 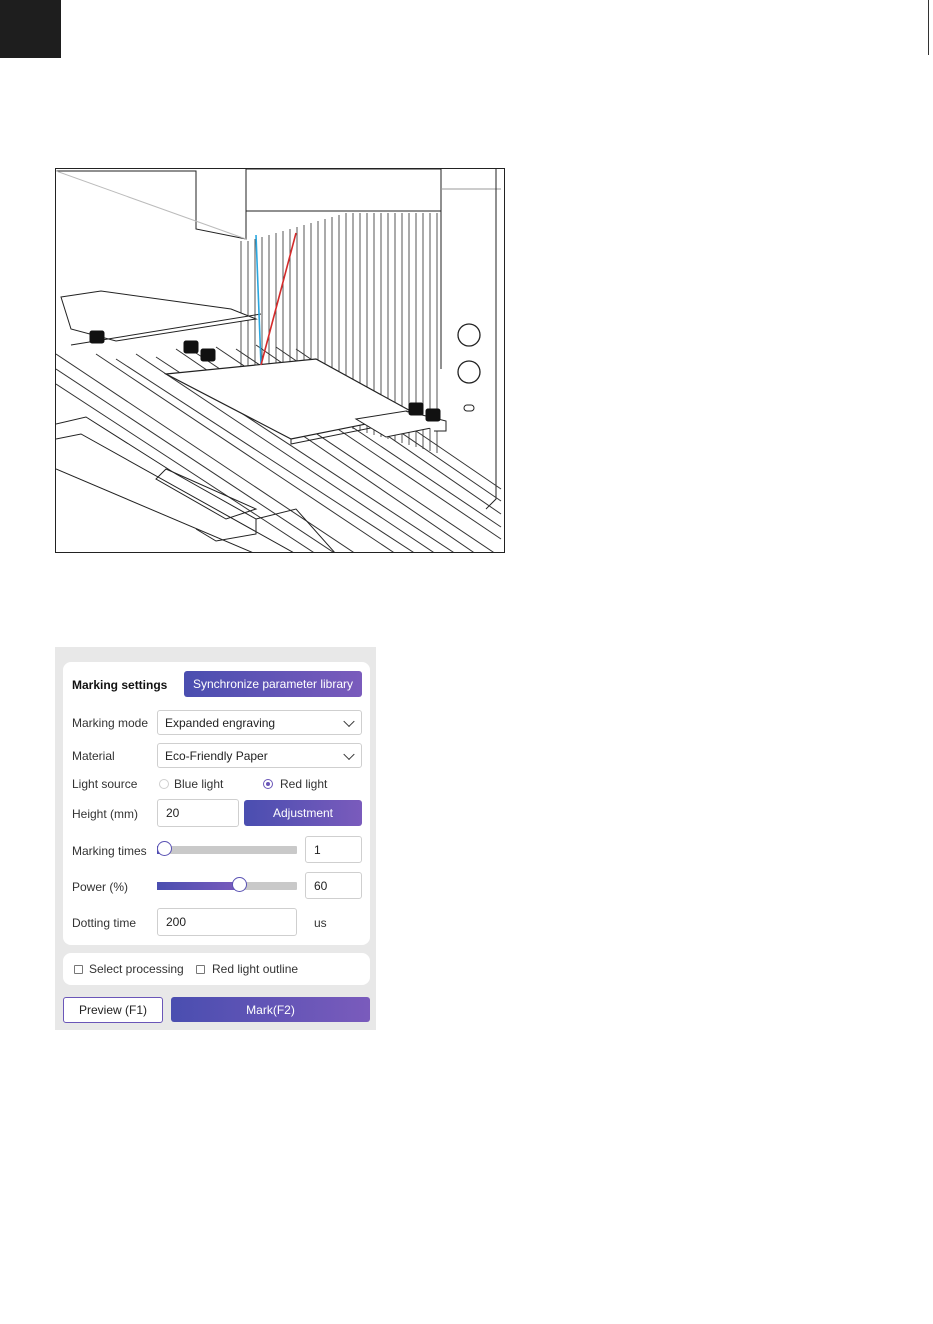 I want to click on red-light-outline-label: Red light outline, so click(x=255, y=969).